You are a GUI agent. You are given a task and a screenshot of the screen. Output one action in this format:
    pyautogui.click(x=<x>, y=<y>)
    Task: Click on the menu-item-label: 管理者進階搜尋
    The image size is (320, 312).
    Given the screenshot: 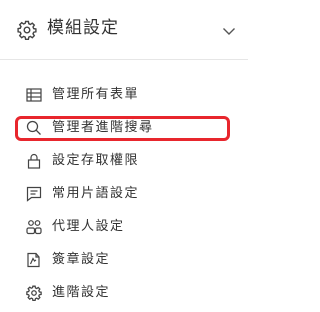 What is the action you would take?
    pyautogui.click(x=103, y=127)
    